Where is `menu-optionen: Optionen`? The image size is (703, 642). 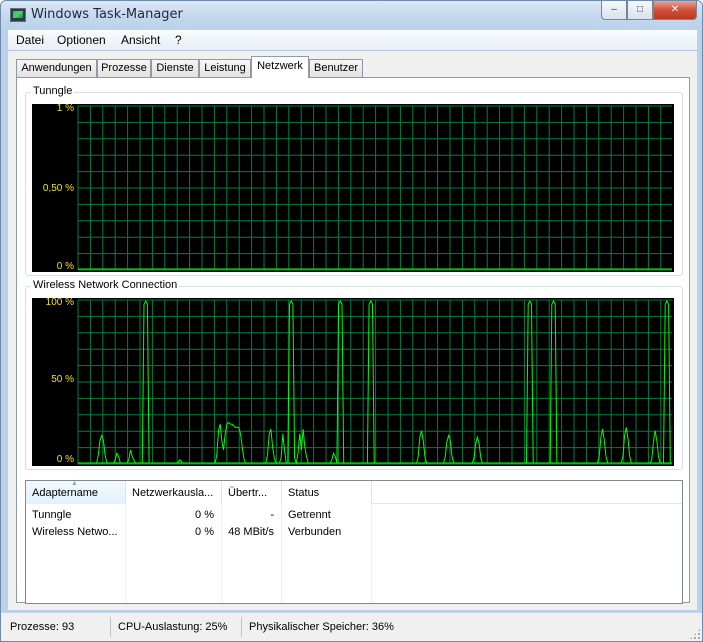
menu-optionen: Optionen is located at coordinates (81, 40).